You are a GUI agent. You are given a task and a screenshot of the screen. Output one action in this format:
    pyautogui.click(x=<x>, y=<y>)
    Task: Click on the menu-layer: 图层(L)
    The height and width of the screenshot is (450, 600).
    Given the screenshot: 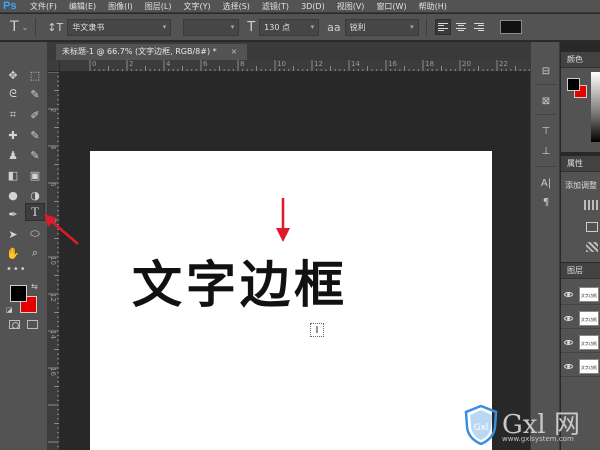 What is the action you would take?
    pyautogui.click(x=158, y=6)
    